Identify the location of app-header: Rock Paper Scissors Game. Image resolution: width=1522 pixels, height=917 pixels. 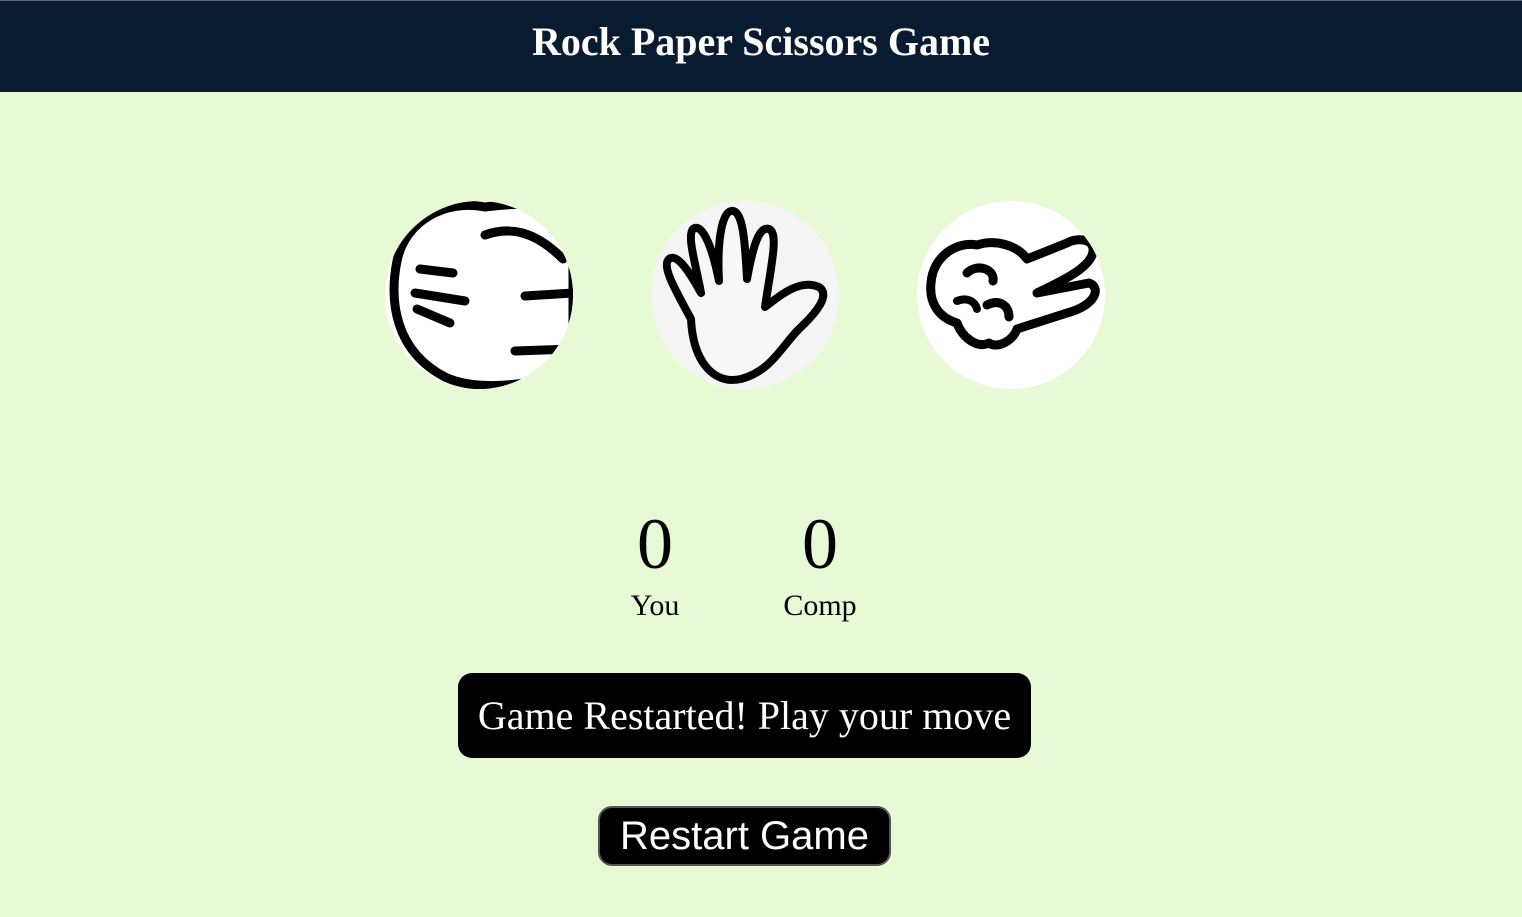
(761, 46).